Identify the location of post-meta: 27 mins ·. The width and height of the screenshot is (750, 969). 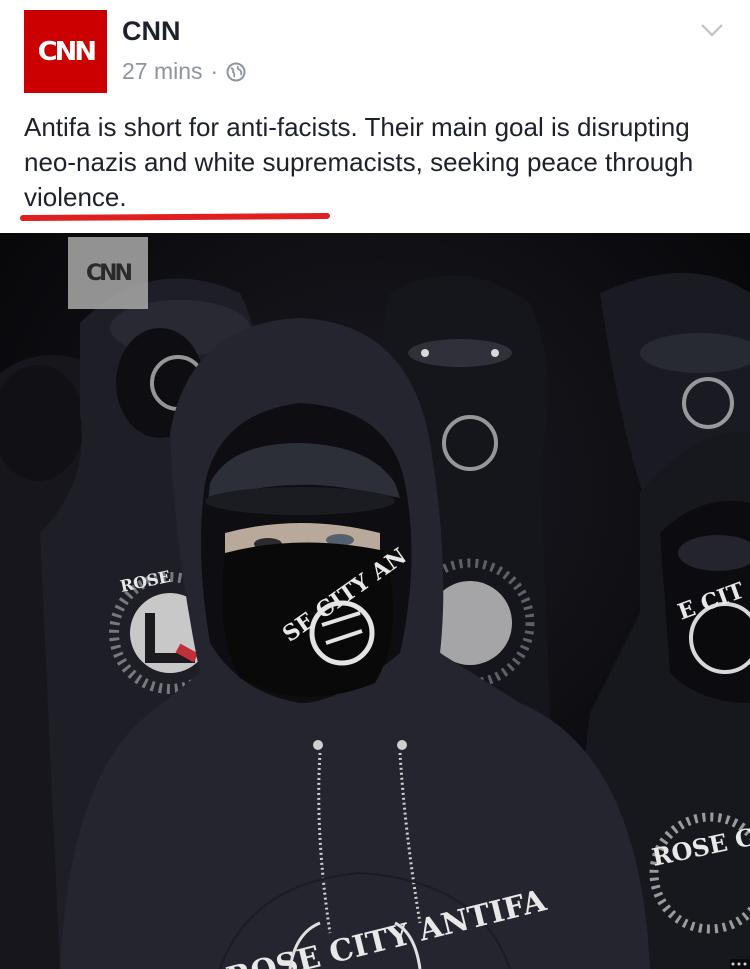
(184, 71).